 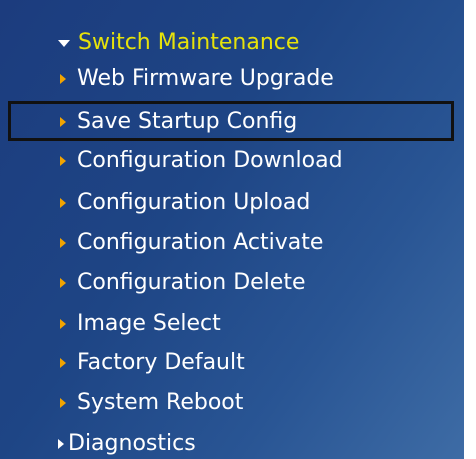 I want to click on menu-item-label: Configuration Upload, so click(x=194, y=202).